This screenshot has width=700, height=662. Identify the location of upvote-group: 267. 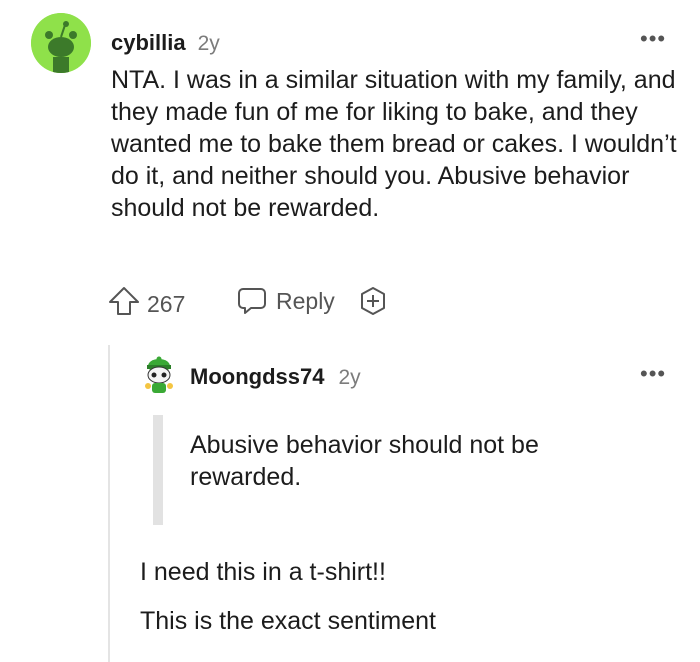
(146, 304).